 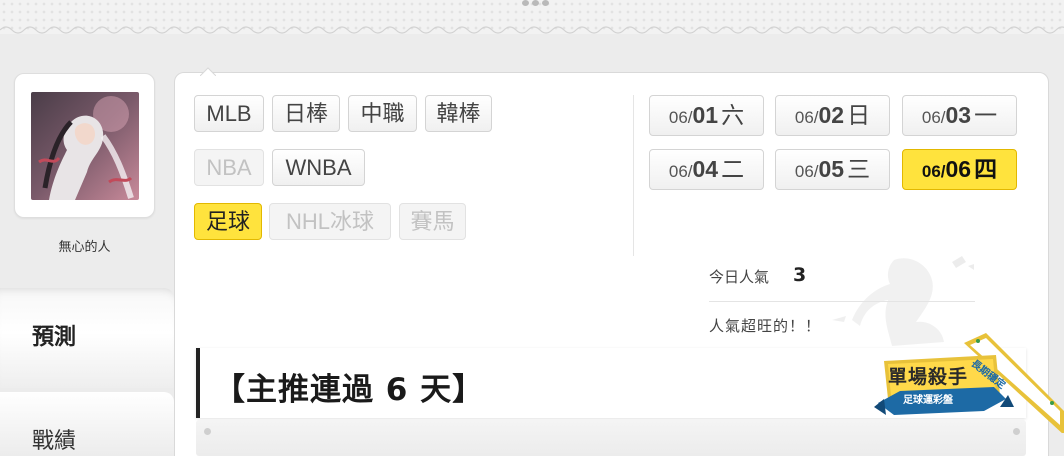 I want to click on league-tab-npb: 日棒, so click(x=306, y=113).